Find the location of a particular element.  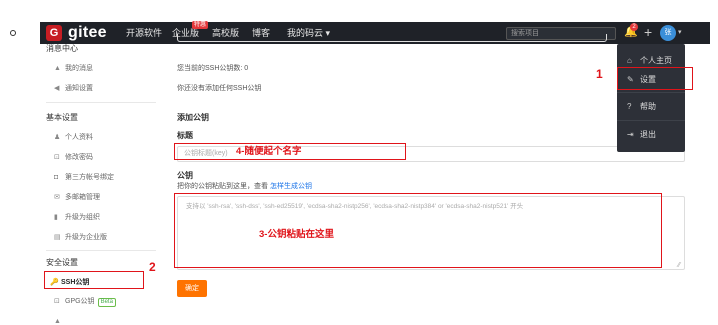

chart-icon: ▮ is located at coordinates (56, 217).